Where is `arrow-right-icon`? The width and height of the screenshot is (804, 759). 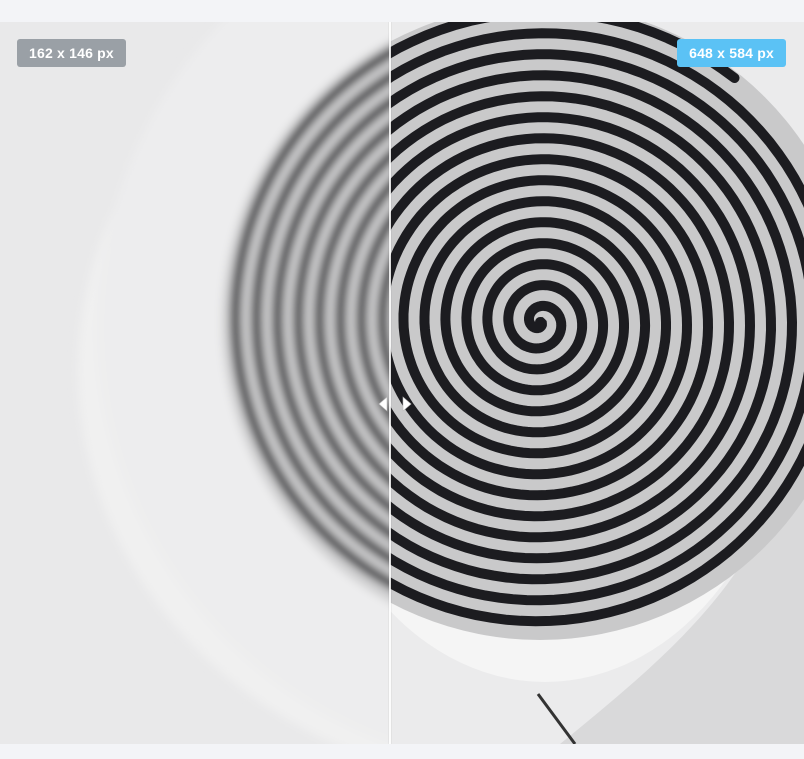
arrow-right-icon is located at coordinates (407, 404).